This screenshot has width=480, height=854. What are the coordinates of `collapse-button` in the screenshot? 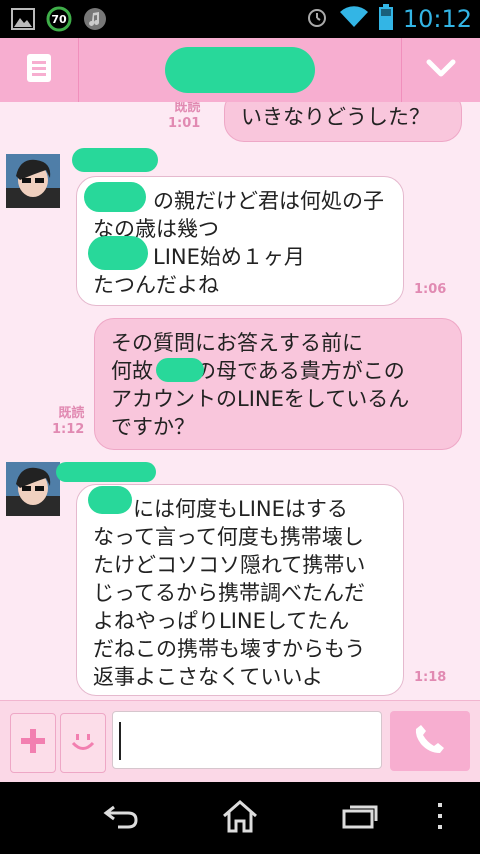 It's located at (440, 70).